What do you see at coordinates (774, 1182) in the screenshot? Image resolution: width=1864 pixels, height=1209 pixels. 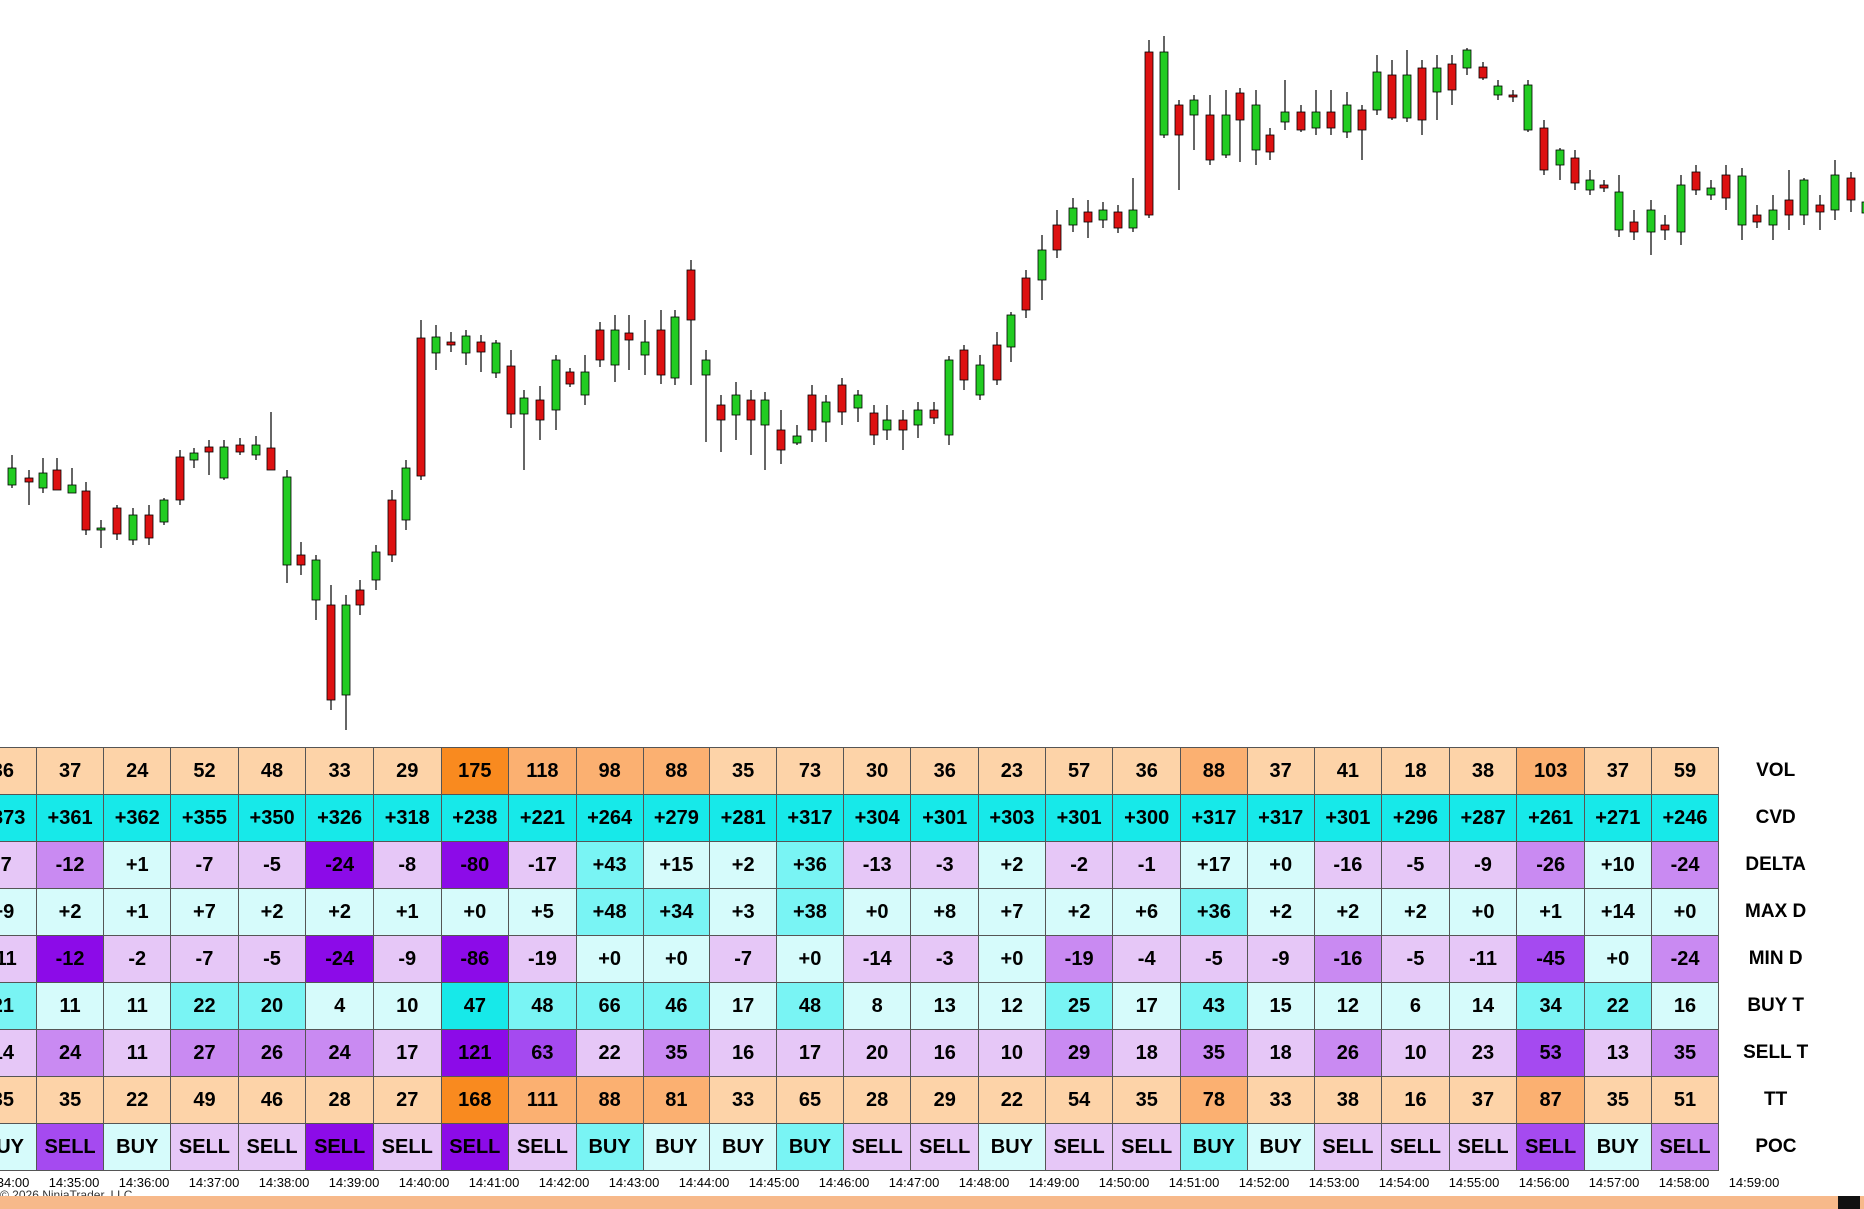 I see `time-tick-label: 14:45:00` at bounding box center [774, 1182].